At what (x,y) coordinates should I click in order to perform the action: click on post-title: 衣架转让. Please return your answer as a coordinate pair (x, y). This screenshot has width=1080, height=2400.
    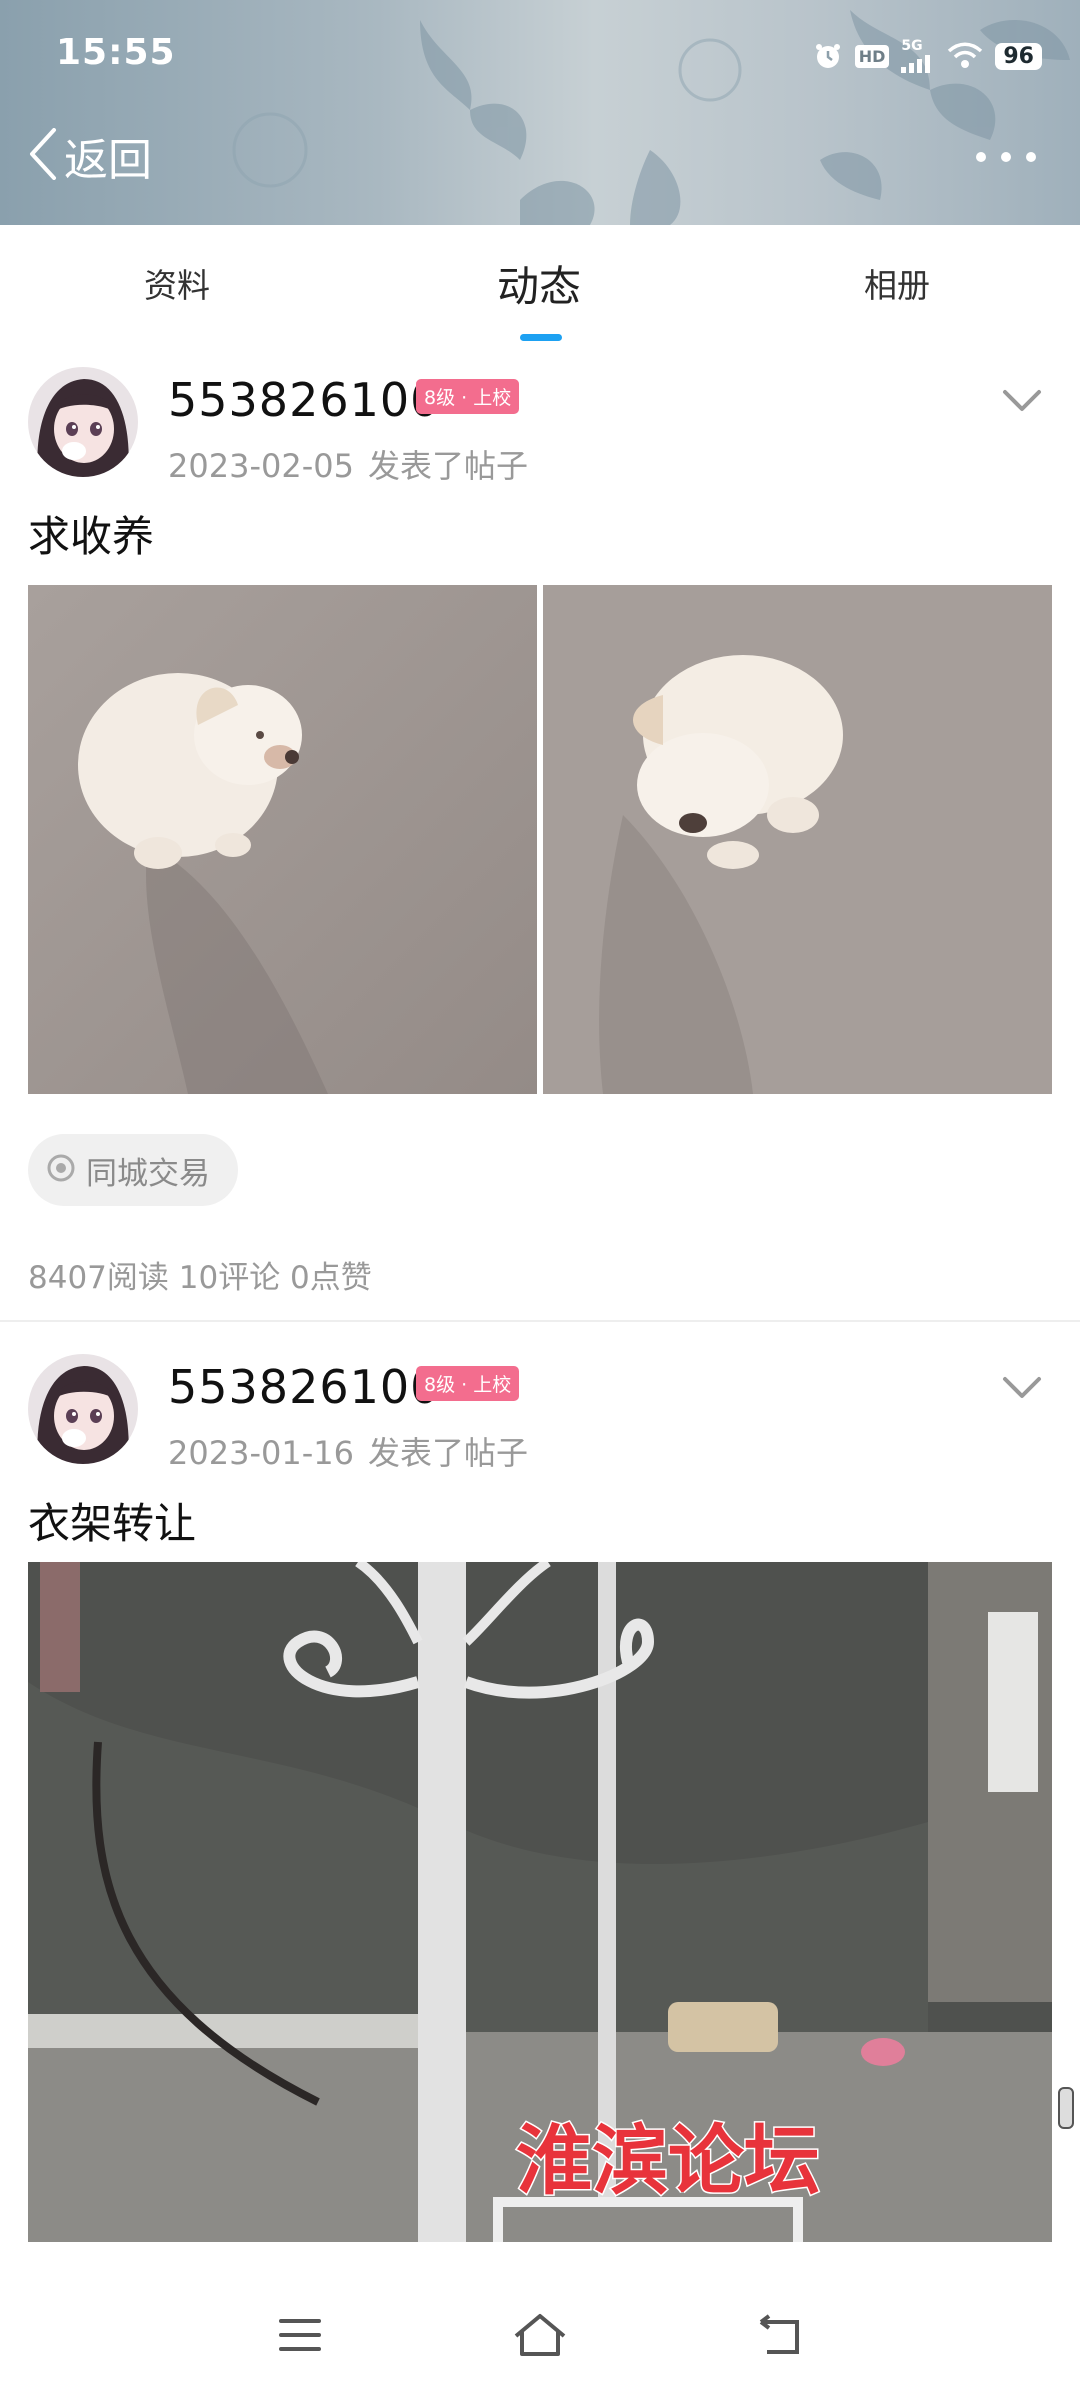
    Looking at the image, I should click on (112, 1520).